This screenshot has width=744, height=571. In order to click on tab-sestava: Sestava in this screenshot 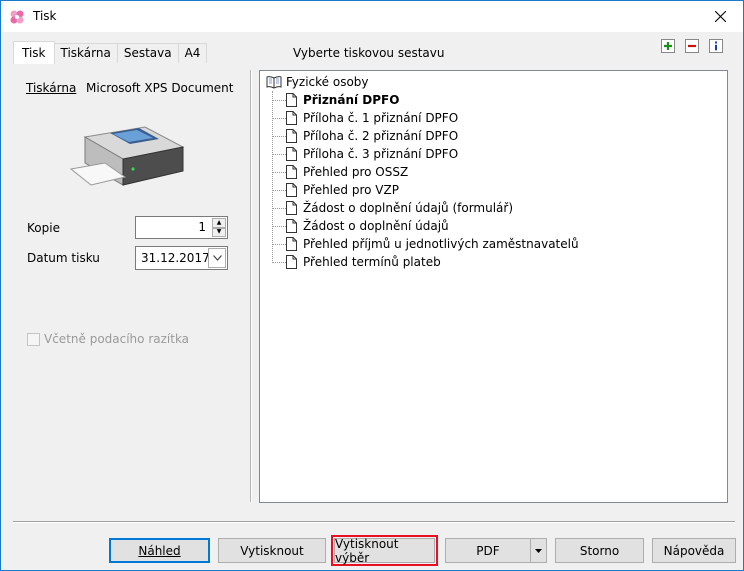, I will do `click(147, 53)`.